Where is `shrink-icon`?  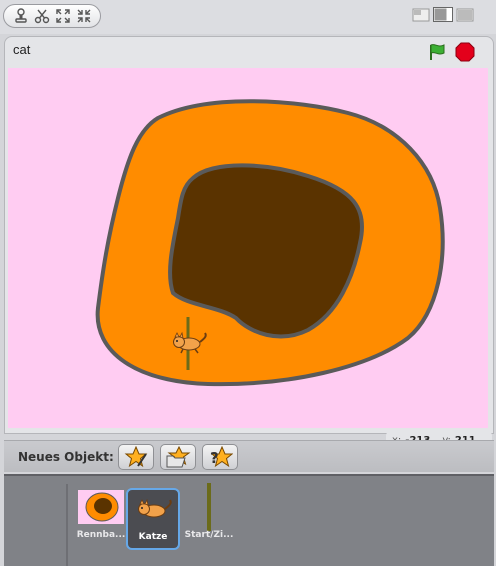 shrink-icon is located at coordinates (84, 16).